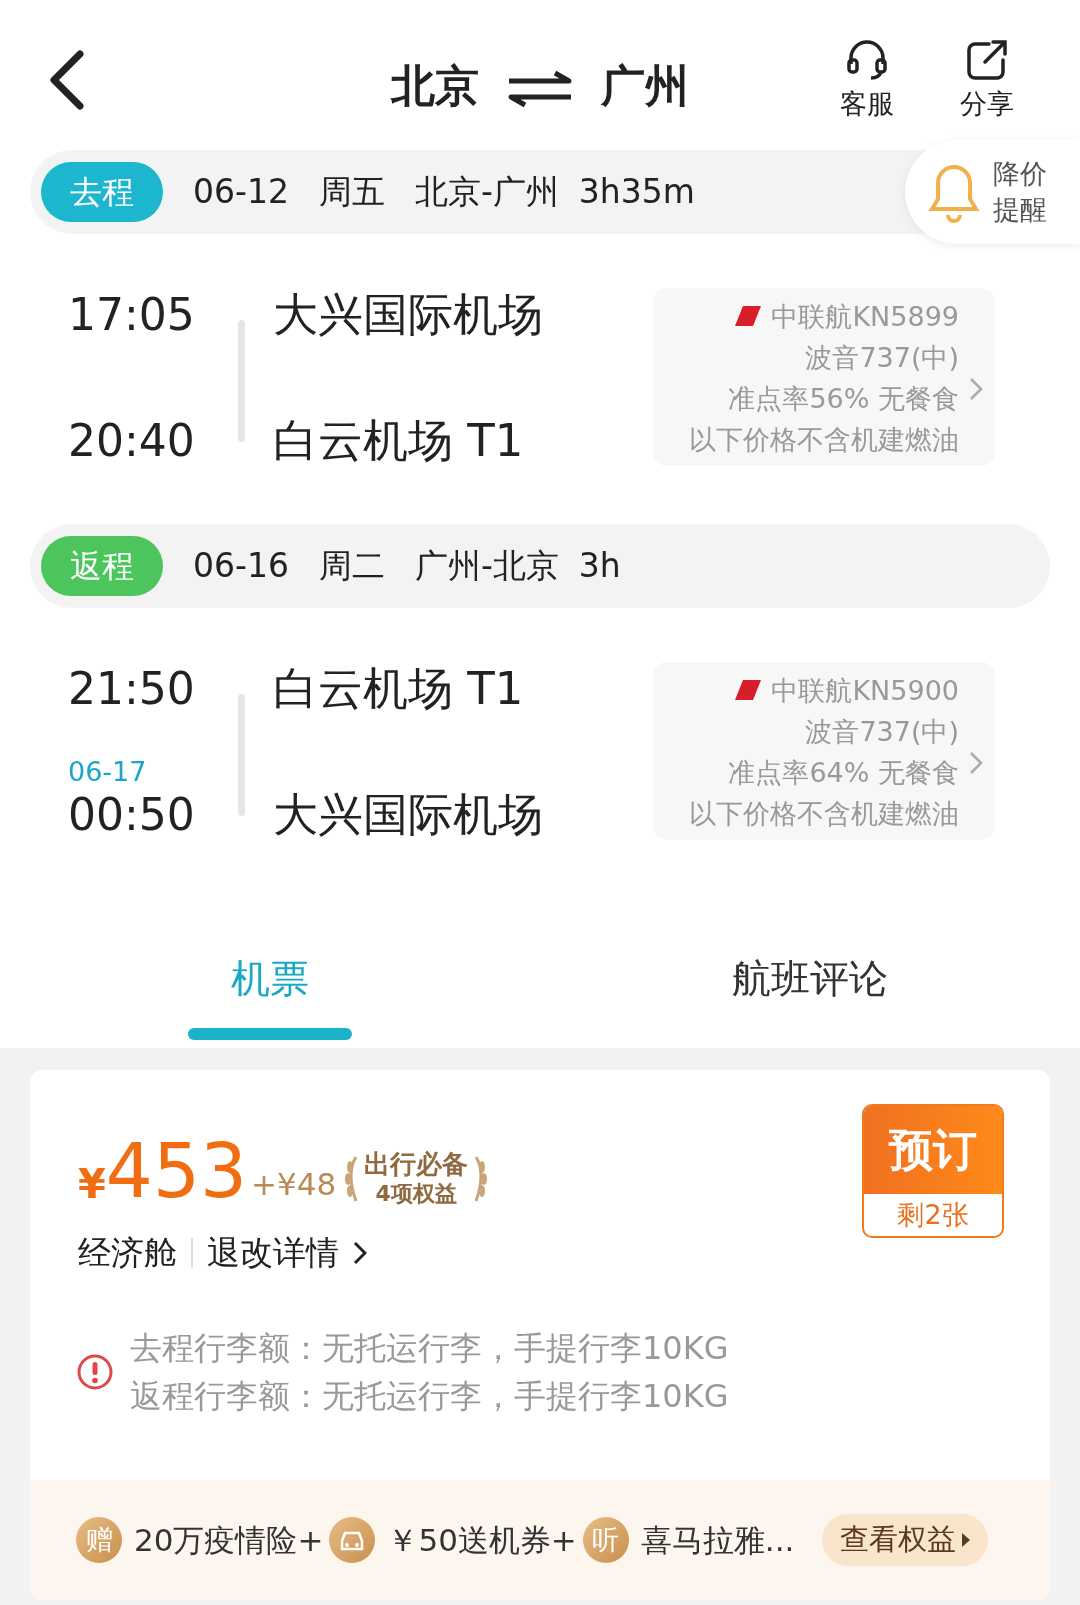 The width and height of the screenshot is (1080, 1605). I want to click on benefit-text: ￥50送机券+, so click(482, 1540).